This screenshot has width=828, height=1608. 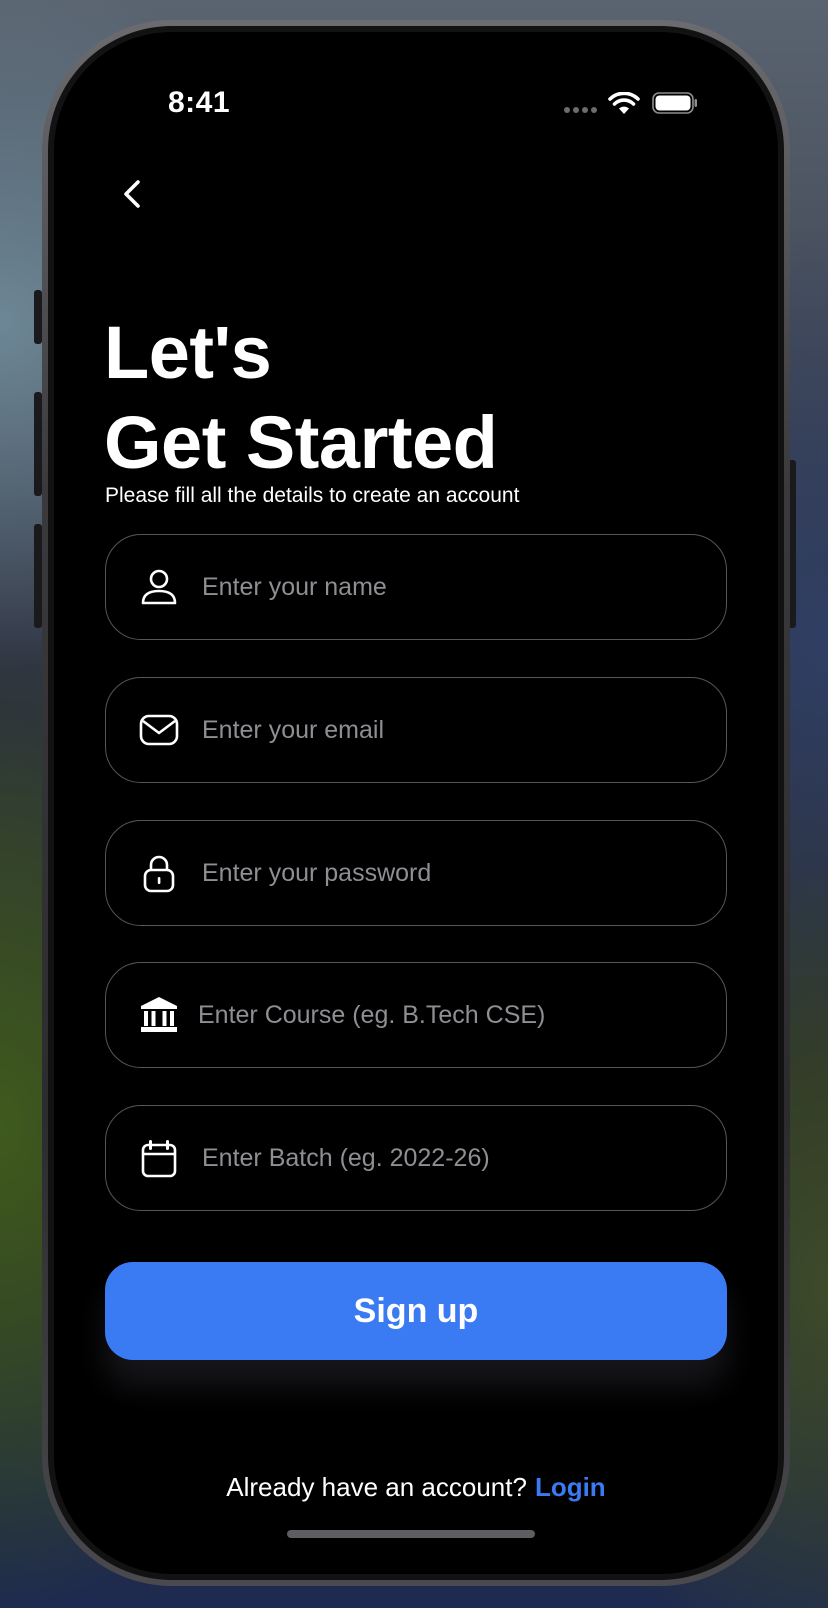 I want to click on batch-field-placeholder: Enter Batch (eg. 2022-26), so click(x=346, y=1157).